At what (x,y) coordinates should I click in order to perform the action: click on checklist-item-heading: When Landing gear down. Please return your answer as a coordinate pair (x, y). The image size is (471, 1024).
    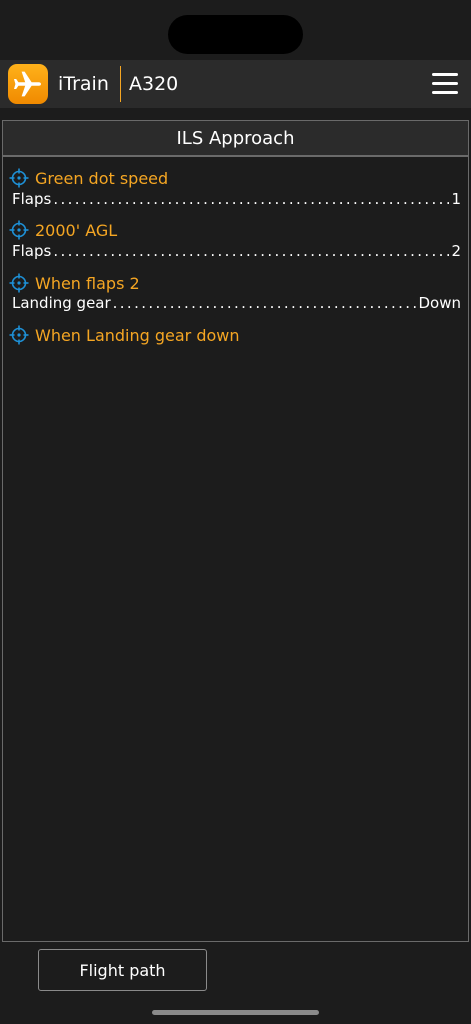
    Looking at the image, I should click on (124, 335).